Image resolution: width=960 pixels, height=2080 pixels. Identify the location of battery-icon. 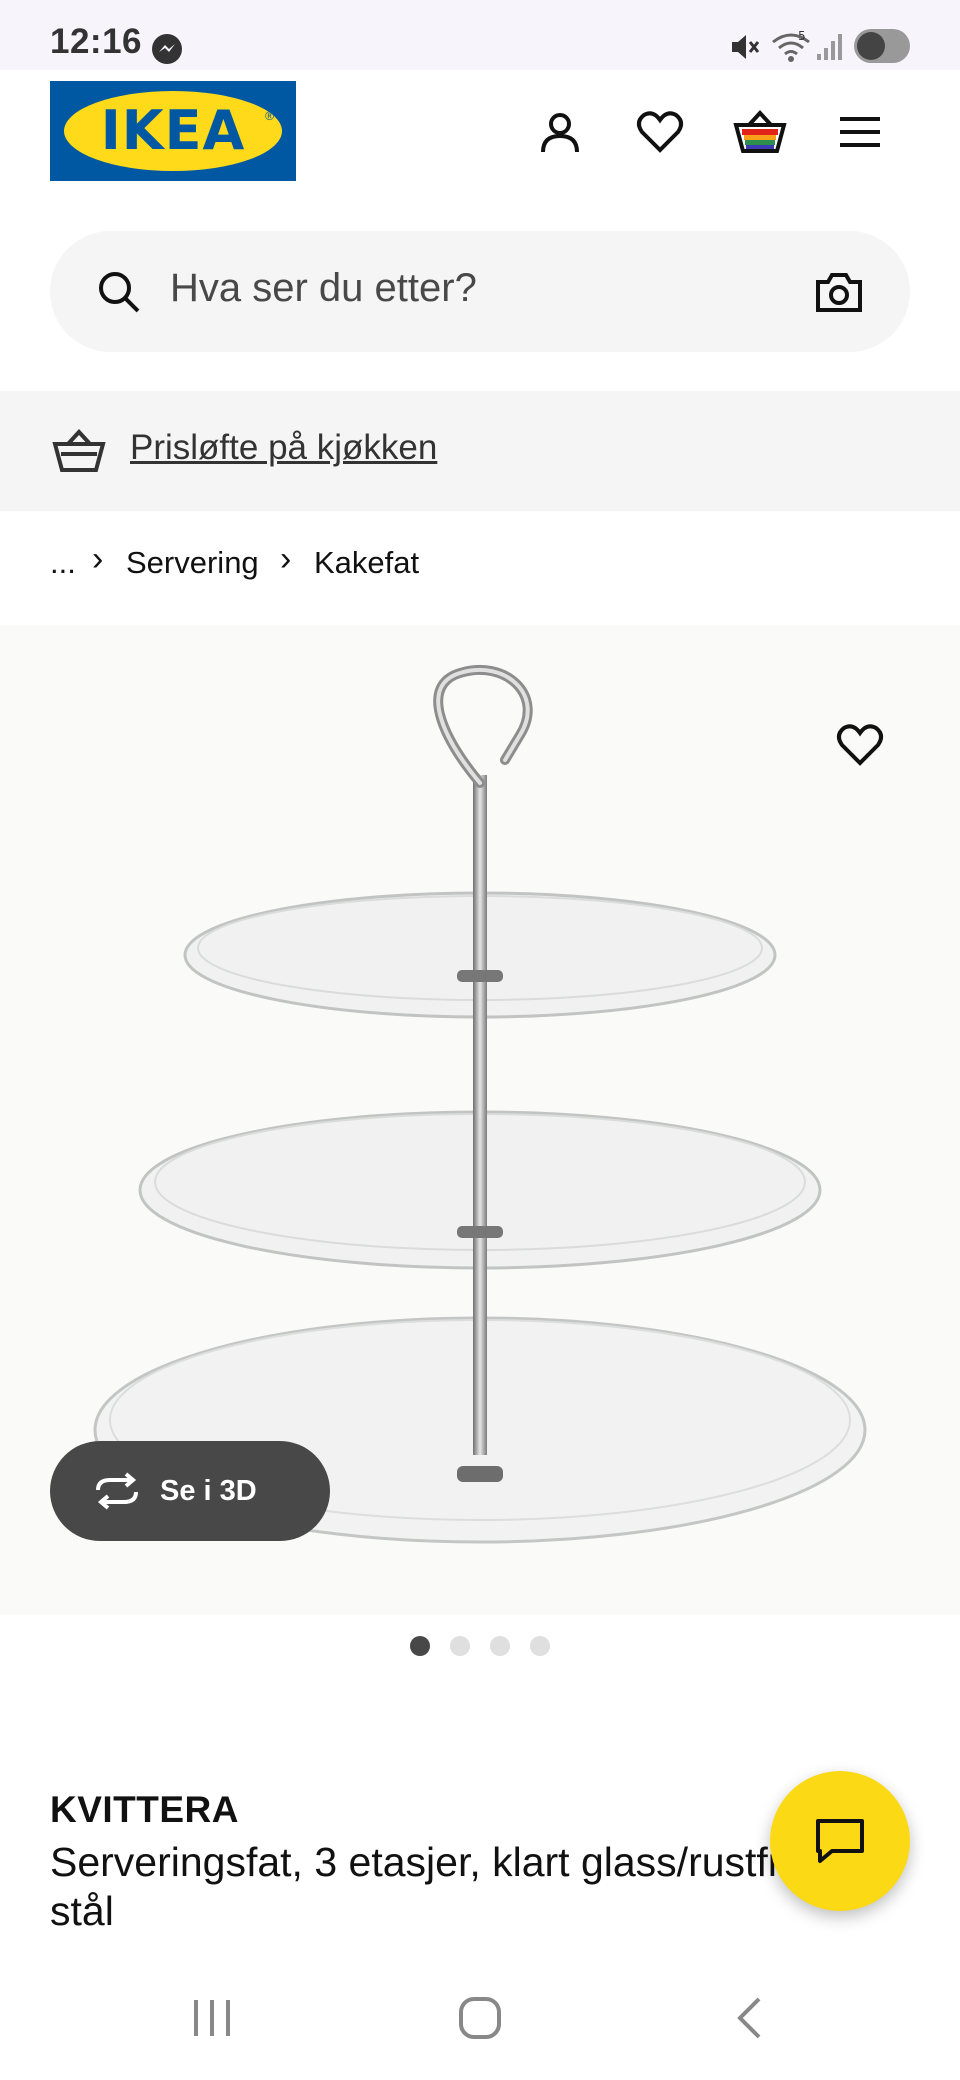
(882, 46).